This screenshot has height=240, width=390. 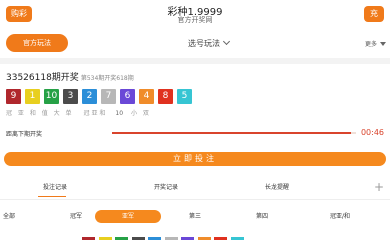 I want to click on result-ball: 3, so click(x=70, y=96).